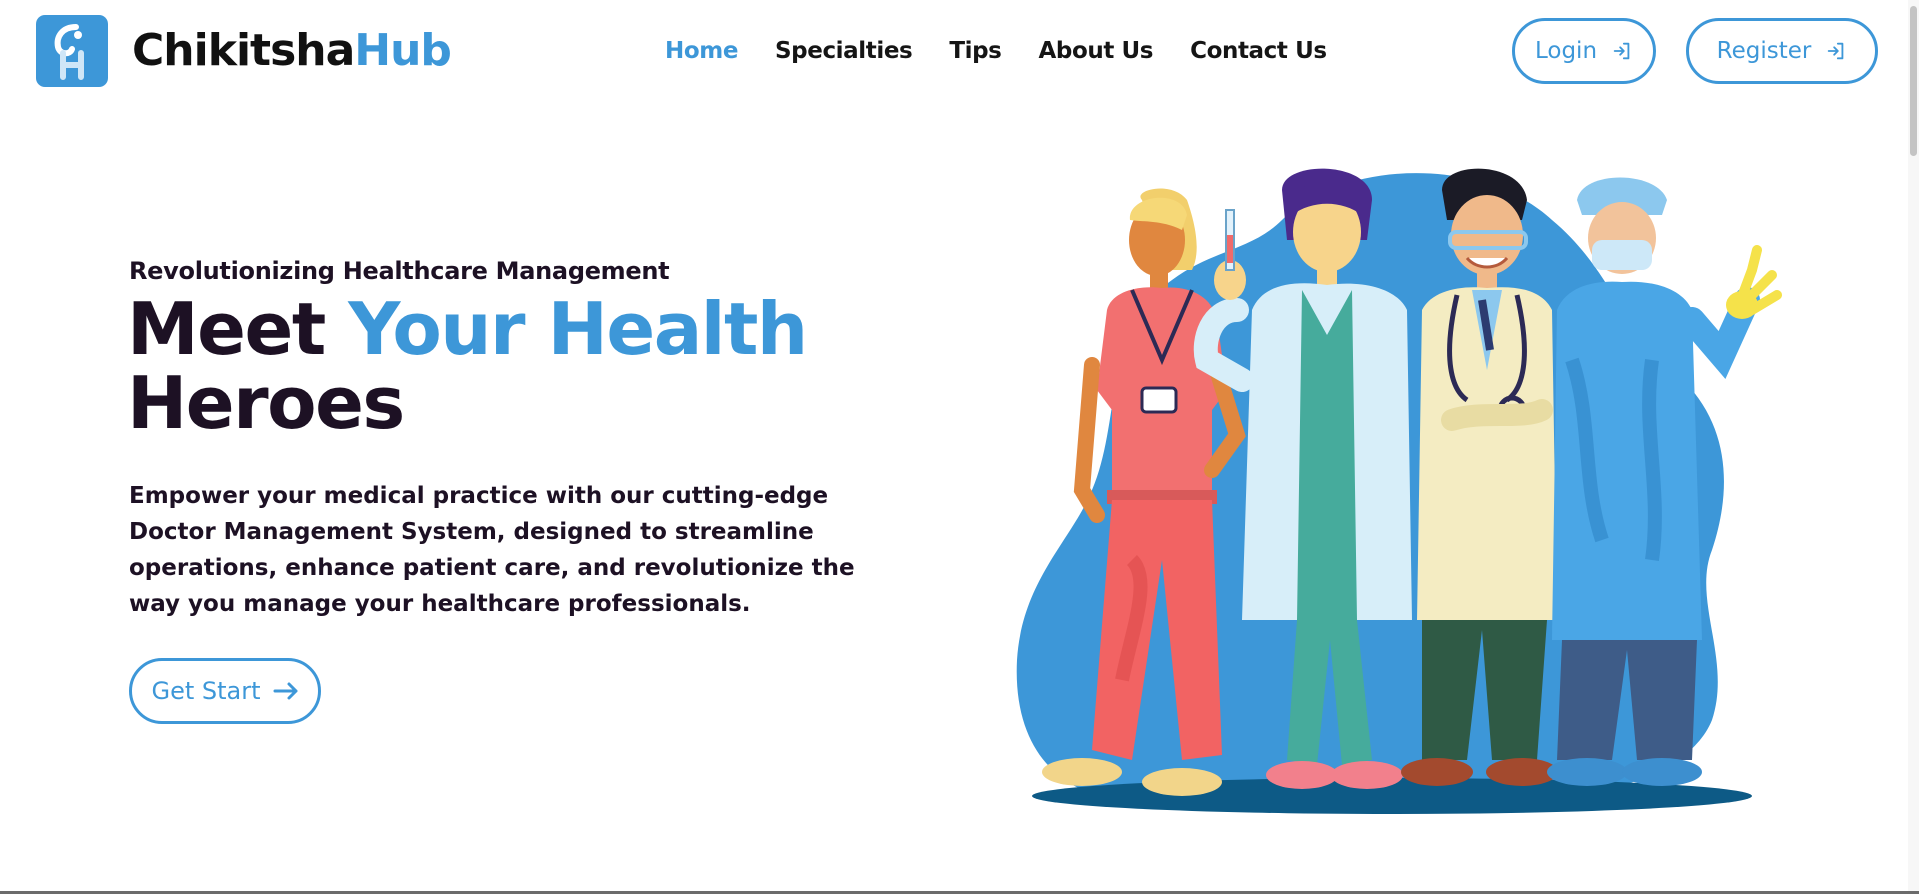  What do you see at coordinates (1258, 51) in the screenshot?
I see `nav-contact-us: Contact Us` at bounding box center [1258, 51].